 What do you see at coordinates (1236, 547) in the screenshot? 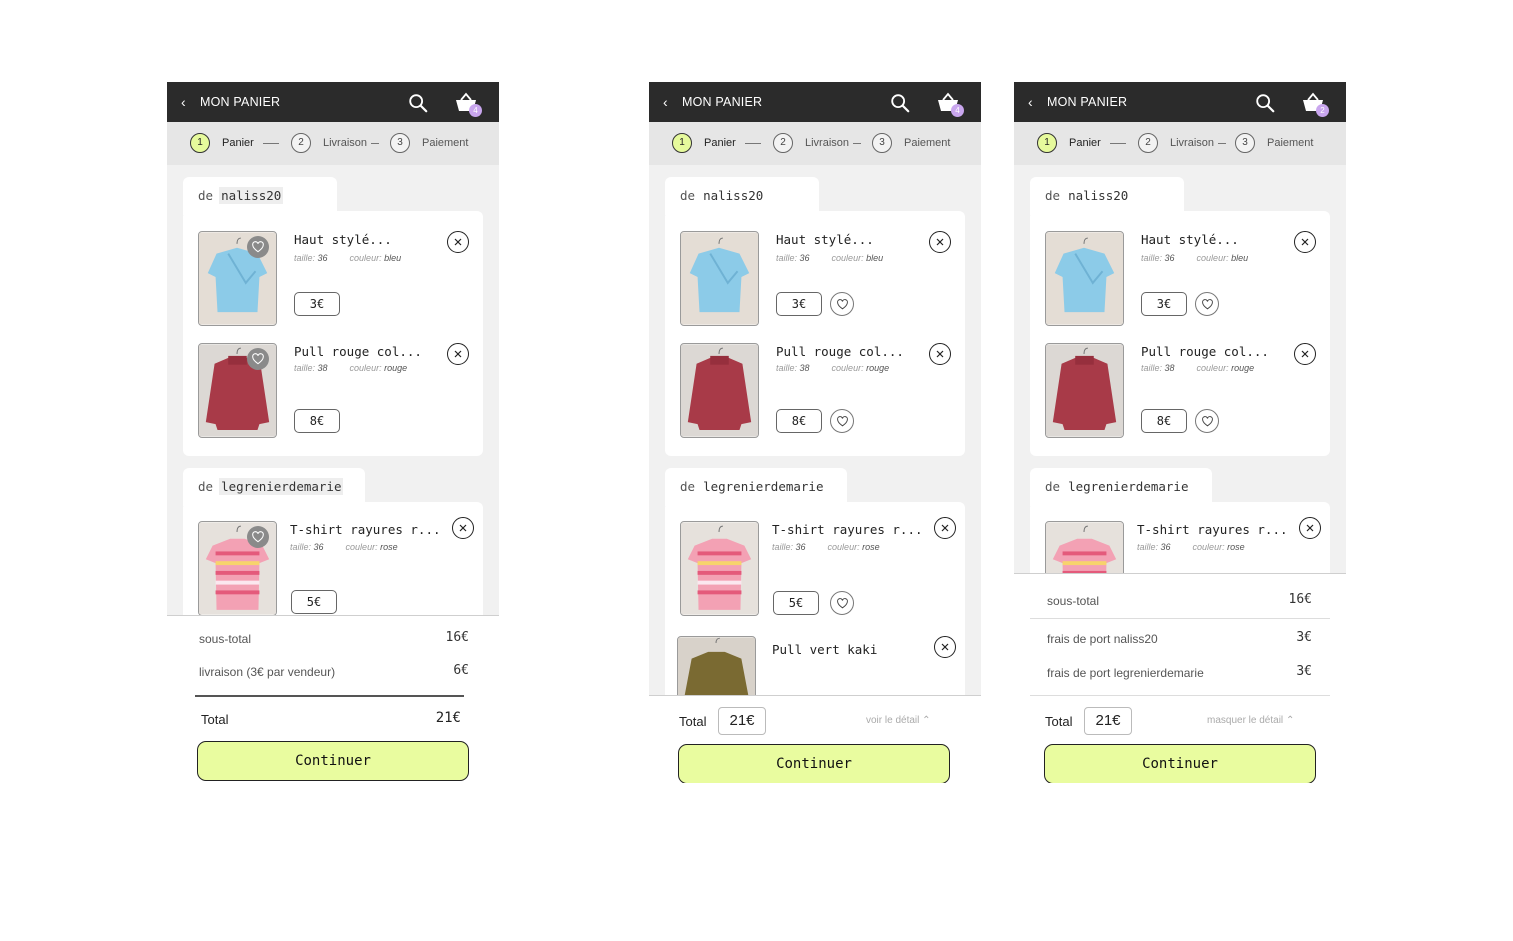
I see `color-value: rose` at bounding box center [1236, 547].